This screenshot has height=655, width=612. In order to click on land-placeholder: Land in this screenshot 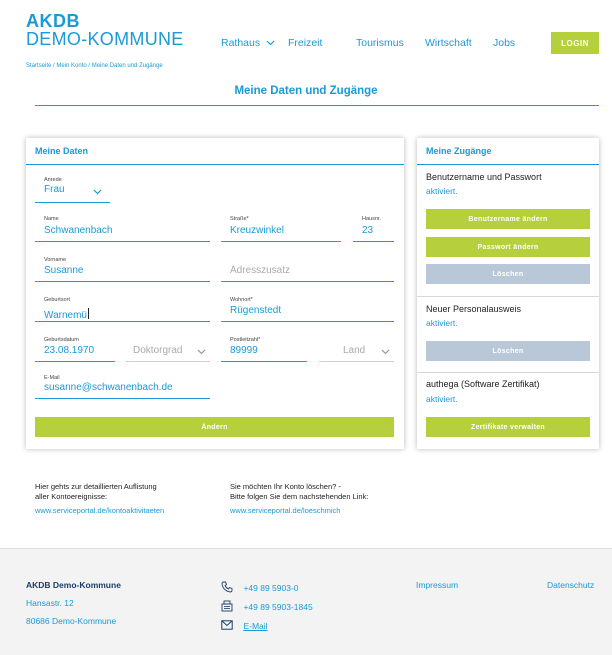, I will do `click(354, 350)`.